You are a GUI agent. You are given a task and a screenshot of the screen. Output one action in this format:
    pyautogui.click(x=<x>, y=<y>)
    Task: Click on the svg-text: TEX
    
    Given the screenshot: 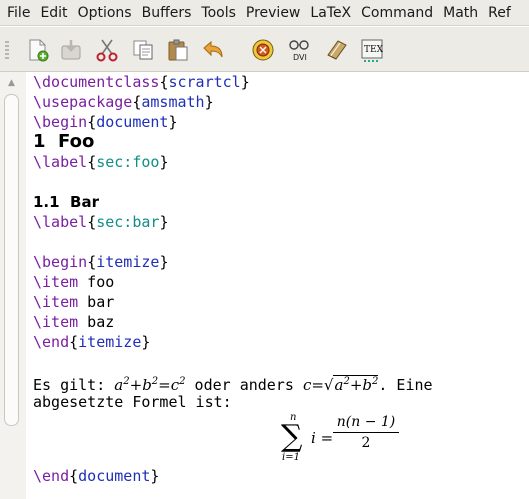 What is the action you would take?
    pyautogui.click(x=374, y=50)
    